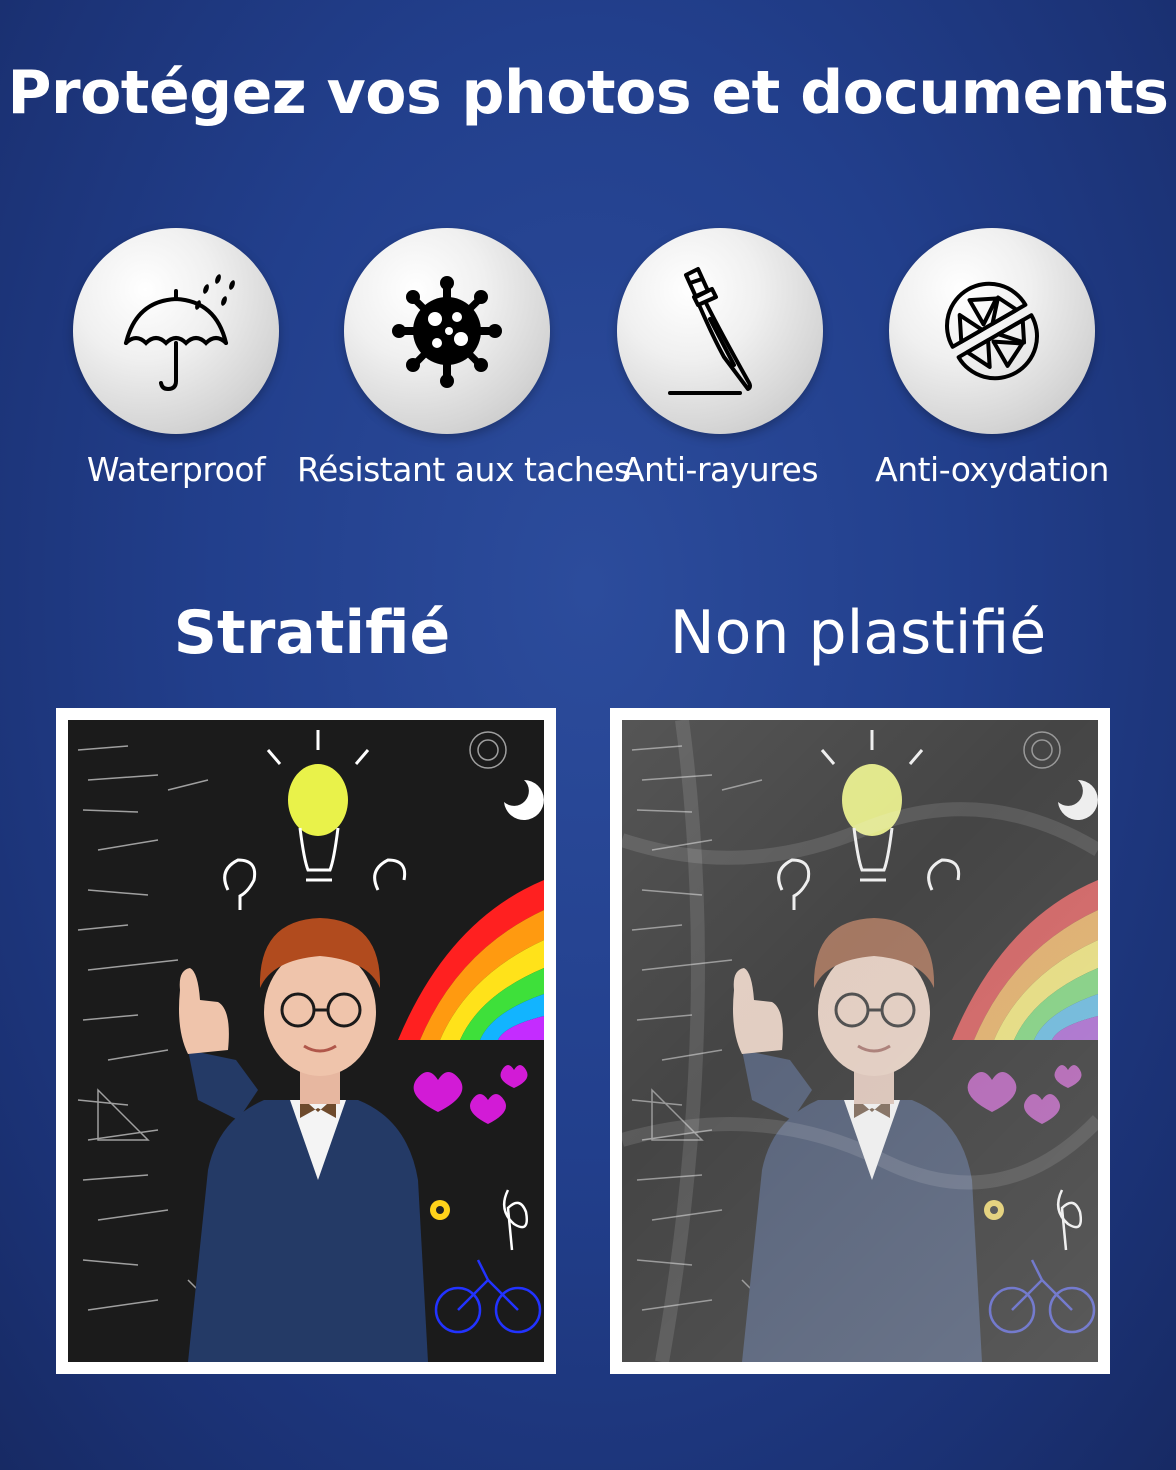 The width and height of the screenshot is (1176, 1470). I want to click on non-laminated-title: Non plastifié, so click(858, 633).